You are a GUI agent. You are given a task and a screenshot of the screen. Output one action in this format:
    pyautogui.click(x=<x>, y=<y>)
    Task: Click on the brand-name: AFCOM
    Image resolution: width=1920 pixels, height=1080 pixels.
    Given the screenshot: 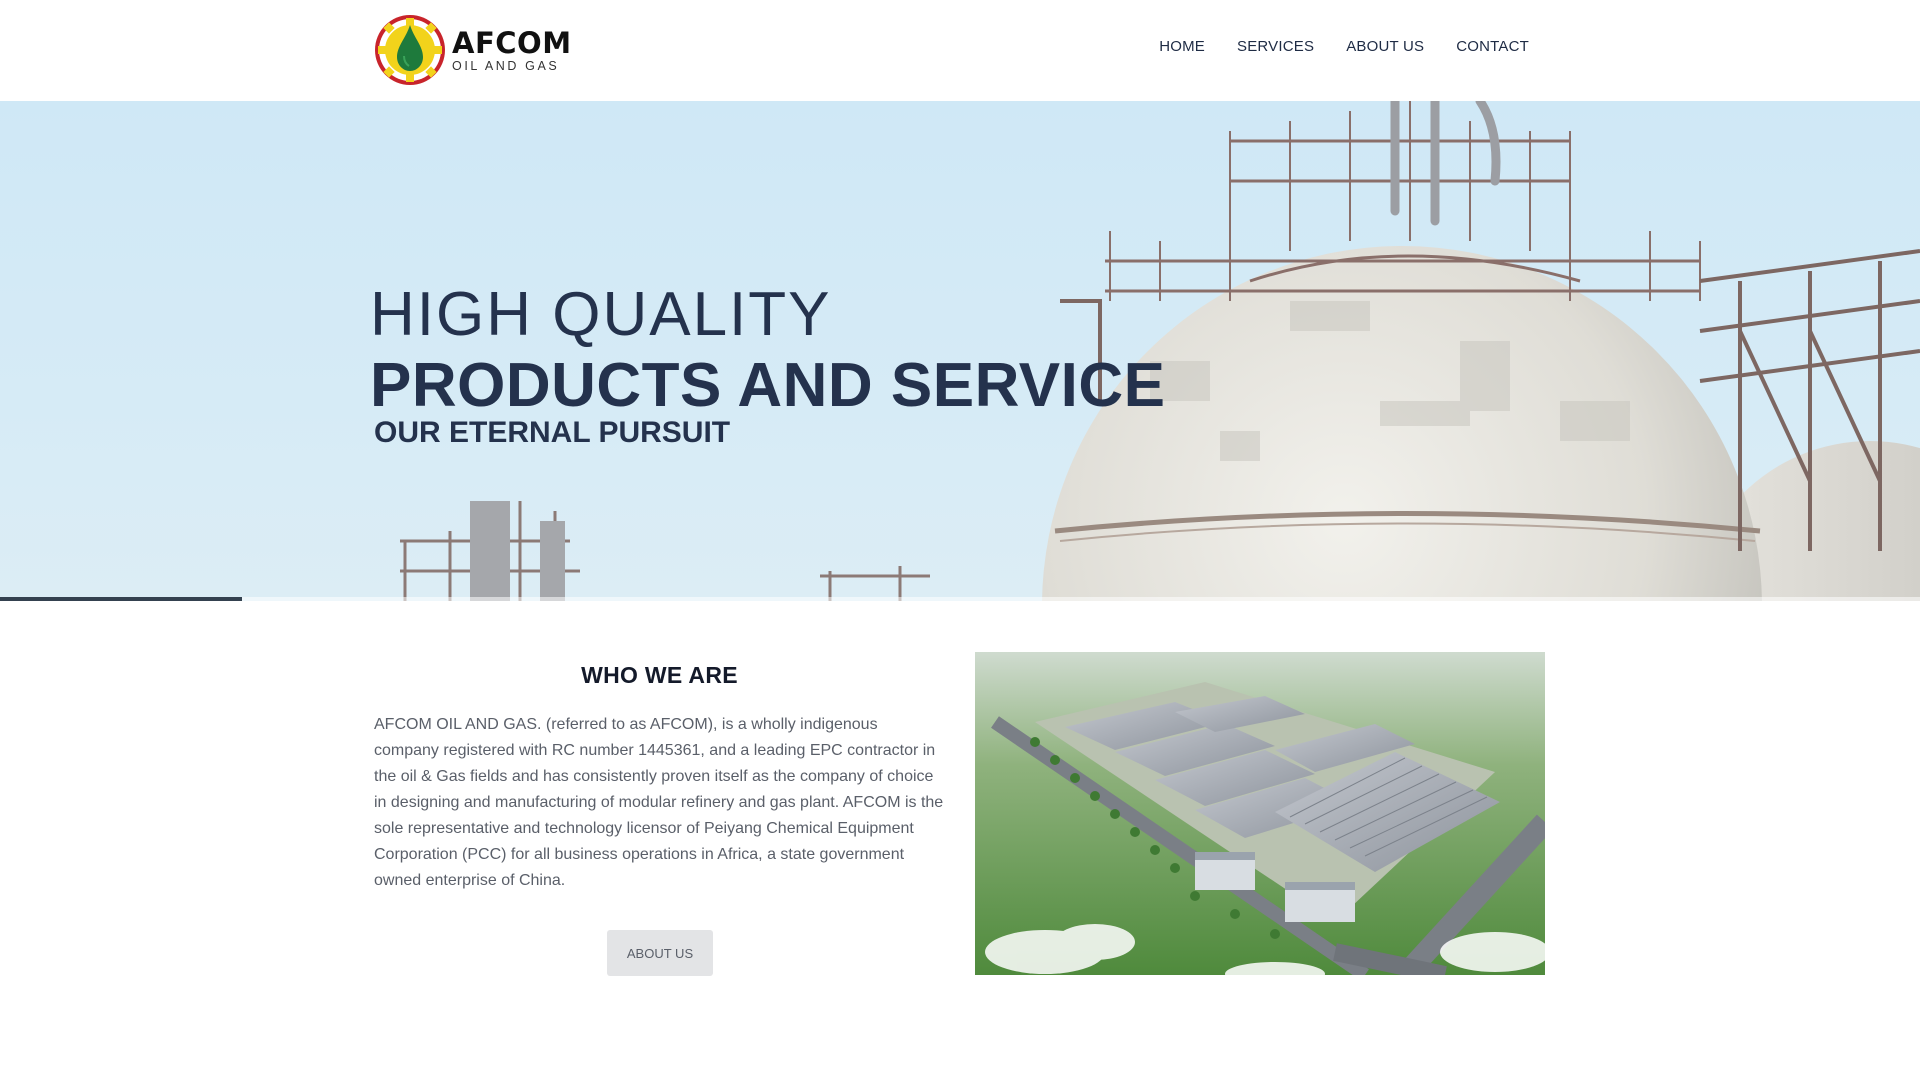 What is the action you would take?
    pyautogui.click(x=512, y=42)
    